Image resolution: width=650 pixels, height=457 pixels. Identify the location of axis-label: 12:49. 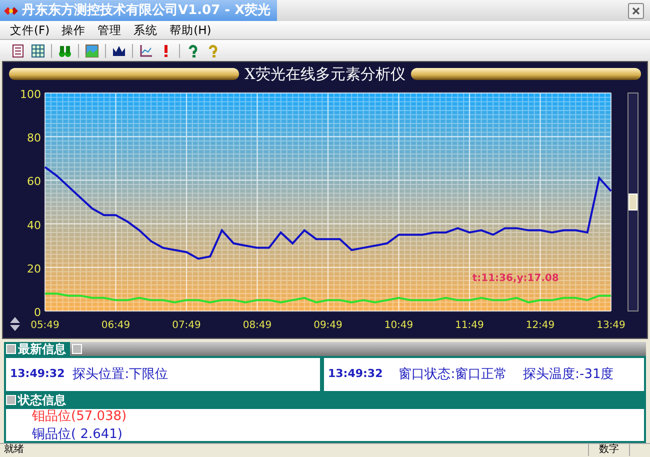
(540, 325).